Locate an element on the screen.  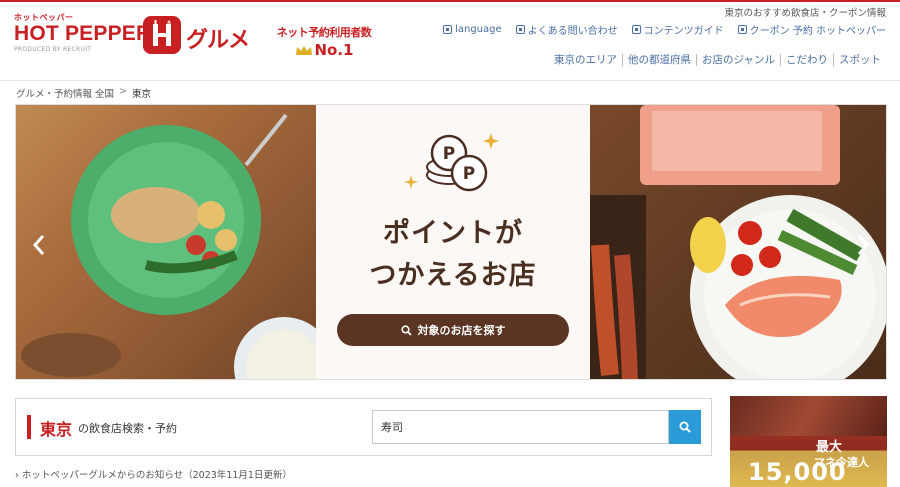
page-tagline: 東京のおすすめ飲食店・クーポン情報 is located at coordinates (805, 13).